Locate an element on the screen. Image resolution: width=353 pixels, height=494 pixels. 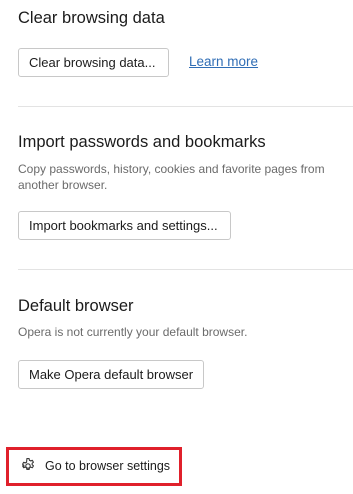
learn-more-link: Learn more is located at coordinates (223, 61).